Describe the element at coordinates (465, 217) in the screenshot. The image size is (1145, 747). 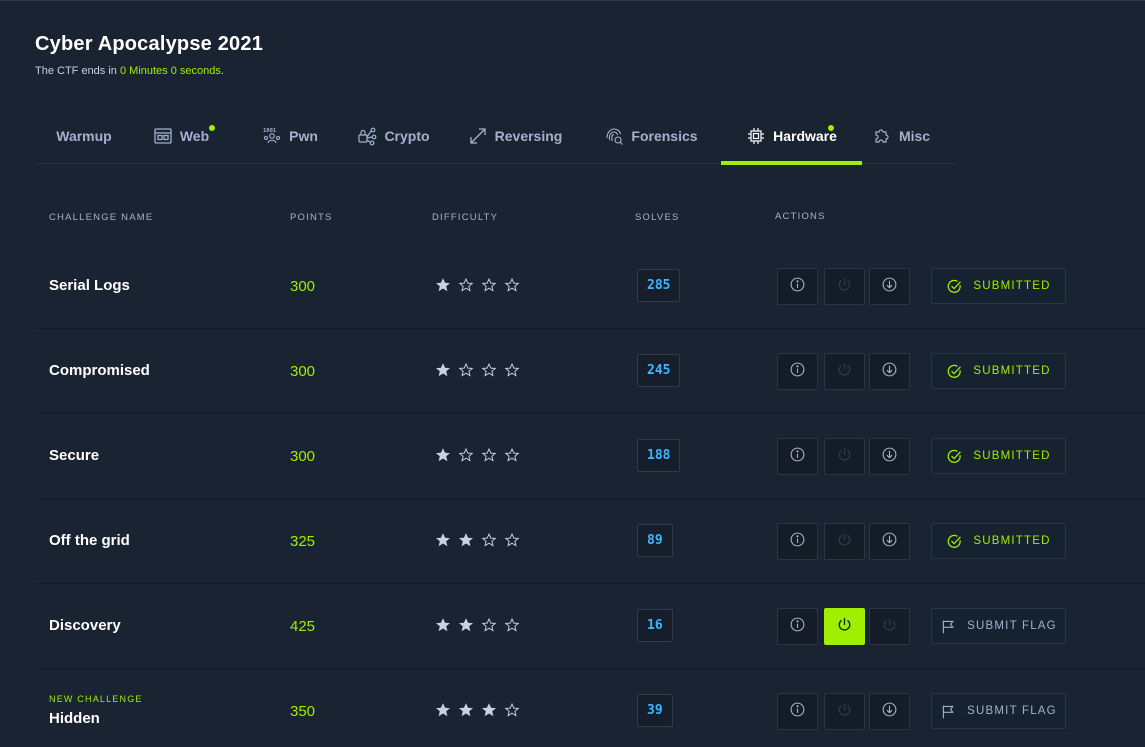
I see `column-header-difficulty: DIFFICULTY` at that location.